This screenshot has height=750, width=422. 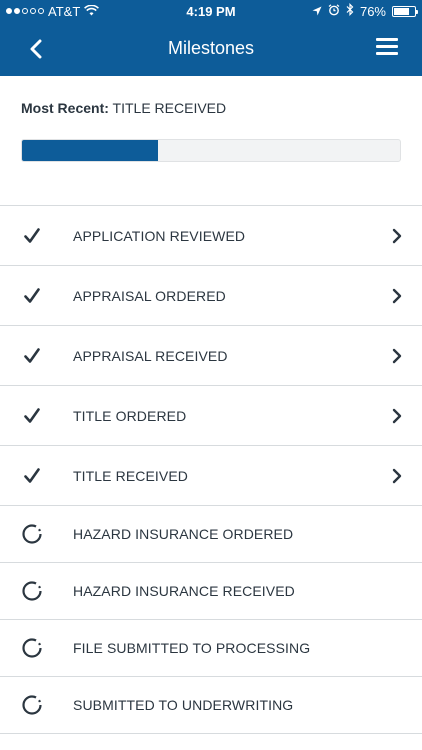 I want to click on milestone-row: SUBMITTED TO UNDERWRITING, so click(x=211, y=705).